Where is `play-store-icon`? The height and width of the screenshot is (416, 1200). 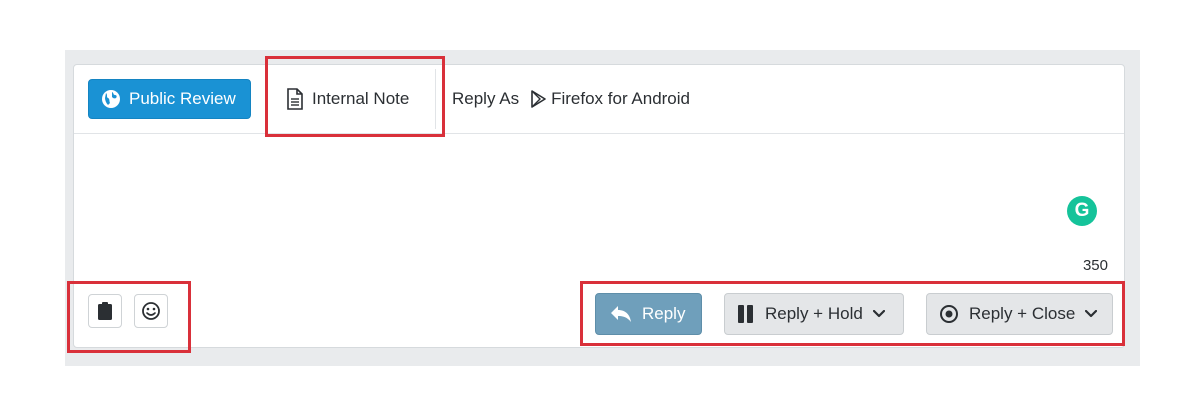
play-store-icon is located at coordinates (538, 99).